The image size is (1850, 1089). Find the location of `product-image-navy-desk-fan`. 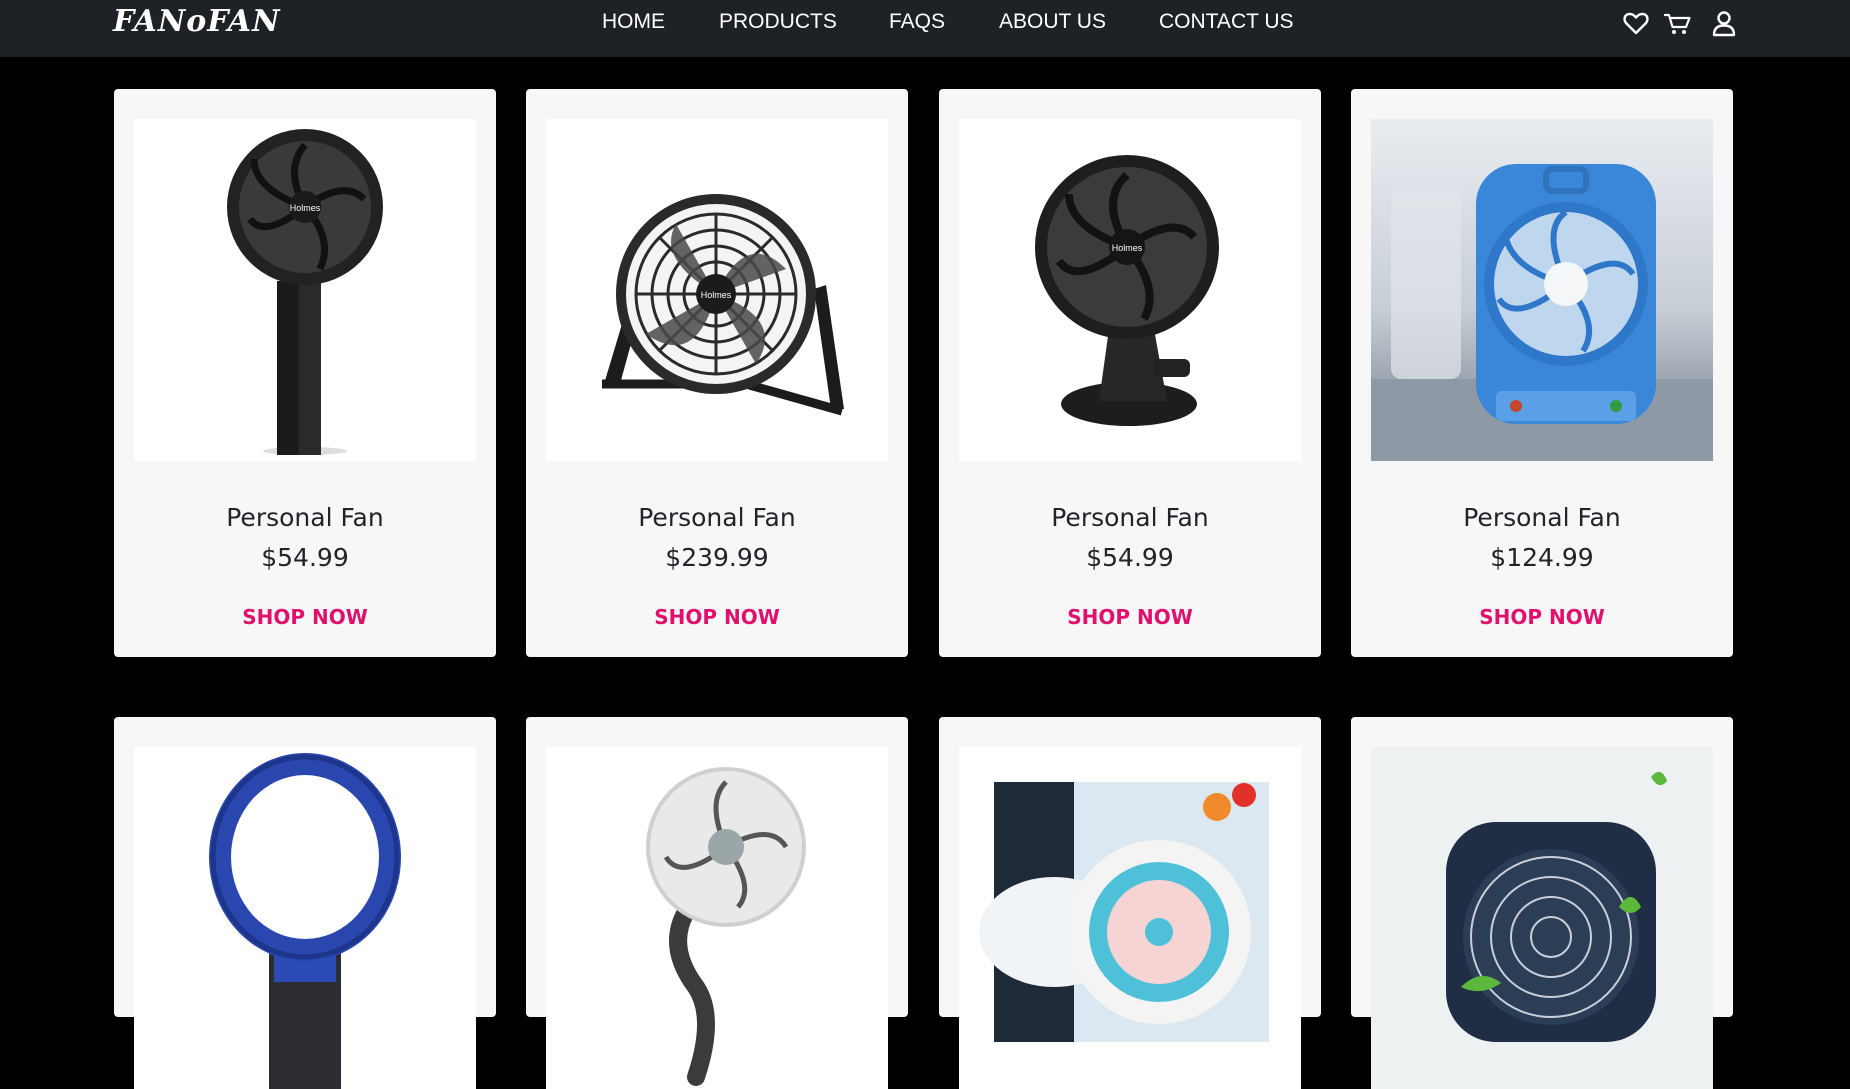

product-image-navy-desk-fan is located at coordinates (1542, 918).